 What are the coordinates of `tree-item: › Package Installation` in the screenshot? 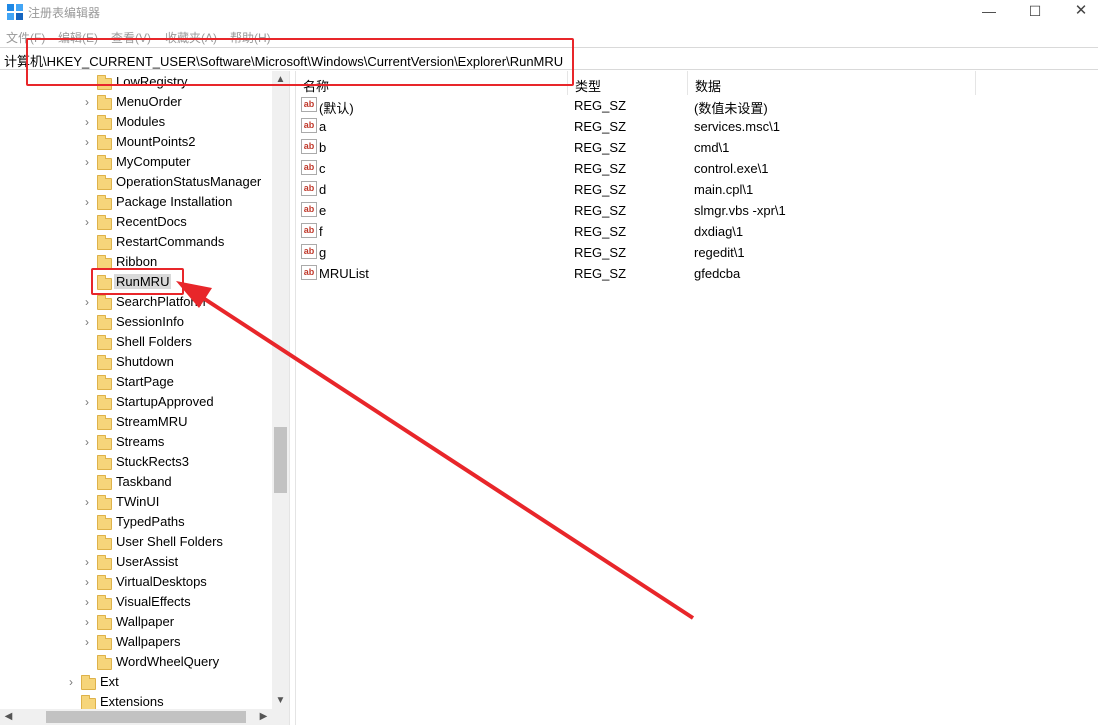 It's located at (136, 202).